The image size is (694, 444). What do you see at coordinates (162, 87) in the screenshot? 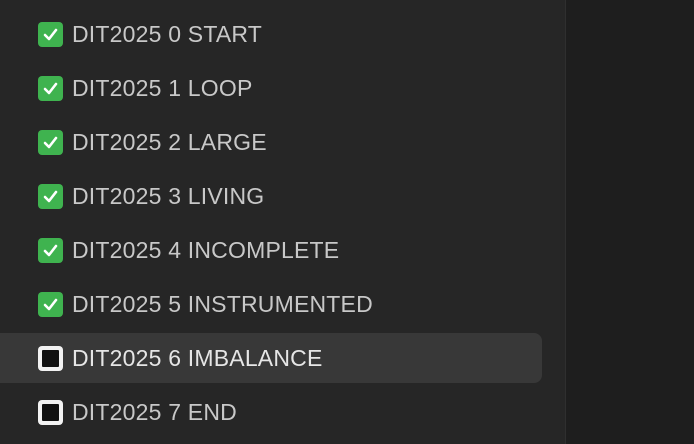
I see `sidebar-item-label: DIT2025 1 LOOP` at bounding box center [162, 87].